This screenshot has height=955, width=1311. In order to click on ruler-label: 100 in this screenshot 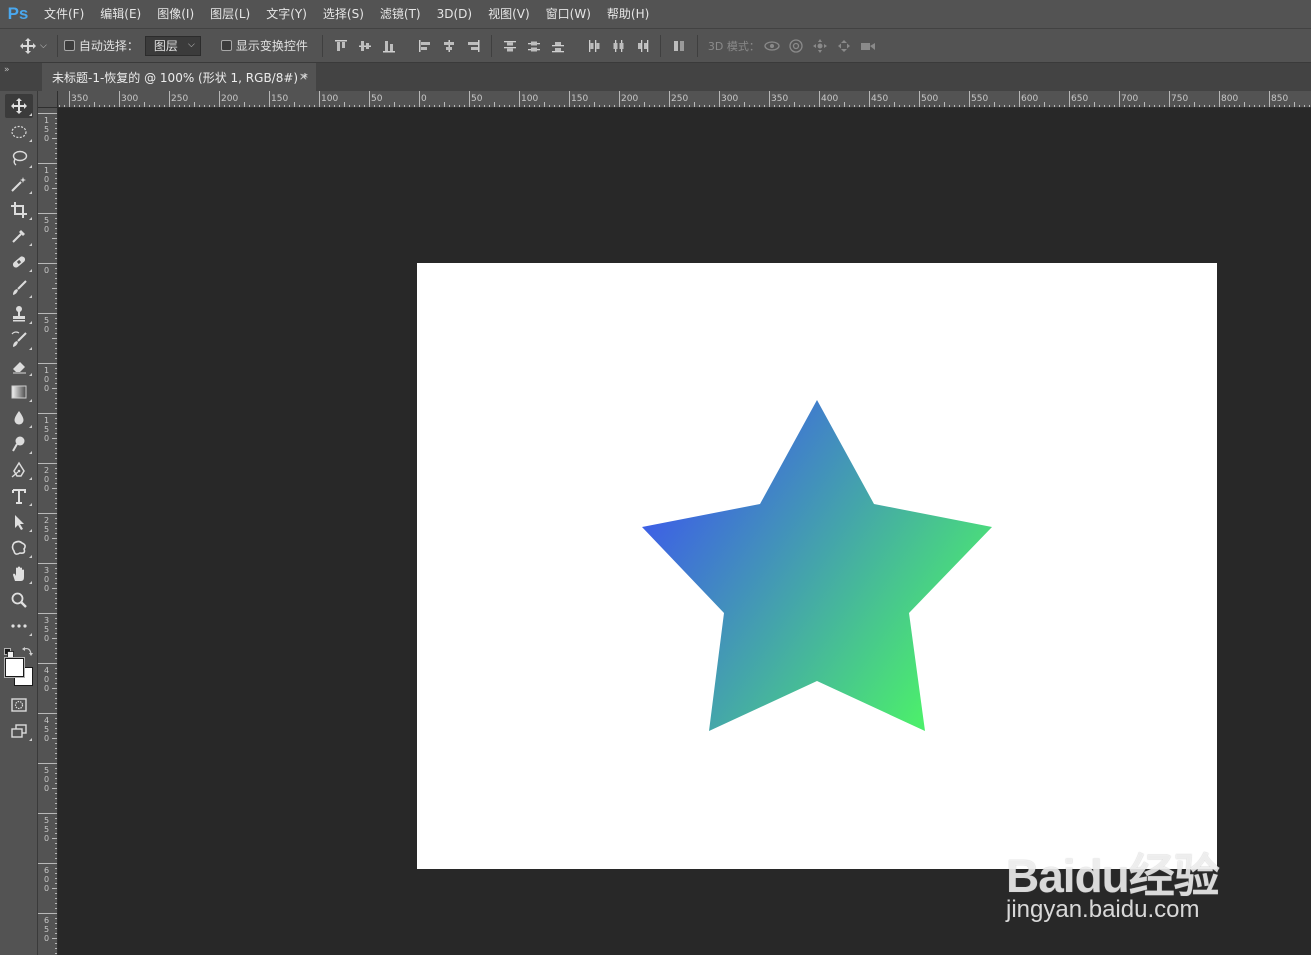, I will do `click(330, 99)`.